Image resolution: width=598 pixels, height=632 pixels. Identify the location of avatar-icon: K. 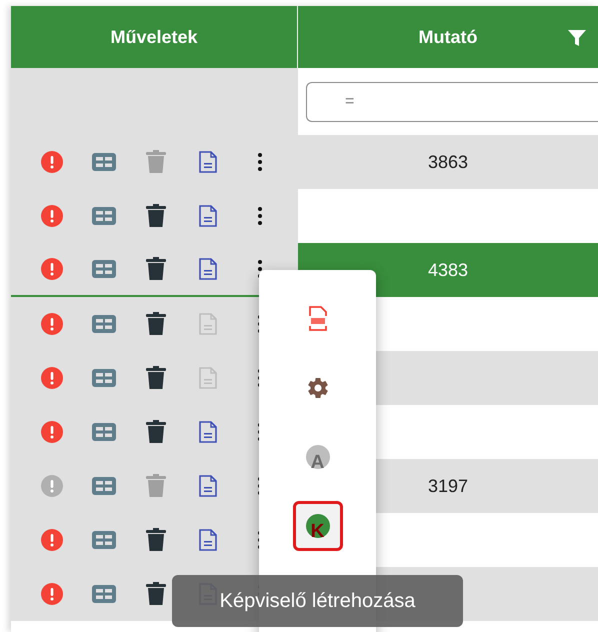
(318, 526).